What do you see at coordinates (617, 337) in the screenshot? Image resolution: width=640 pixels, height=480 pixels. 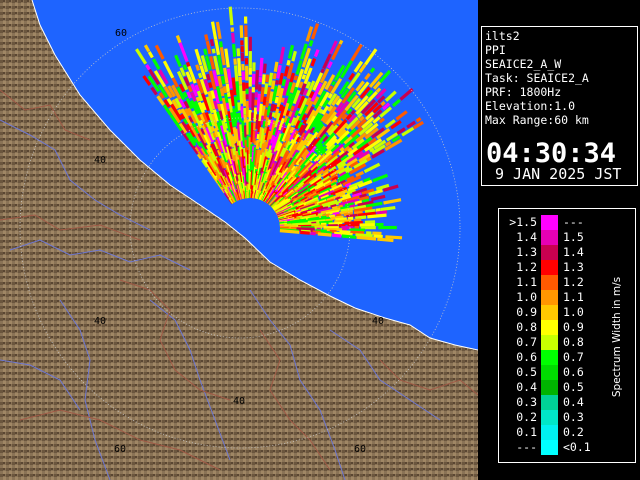 I see `legend-title: Spectrum Width in m/s` at bounding box center [617, 337].